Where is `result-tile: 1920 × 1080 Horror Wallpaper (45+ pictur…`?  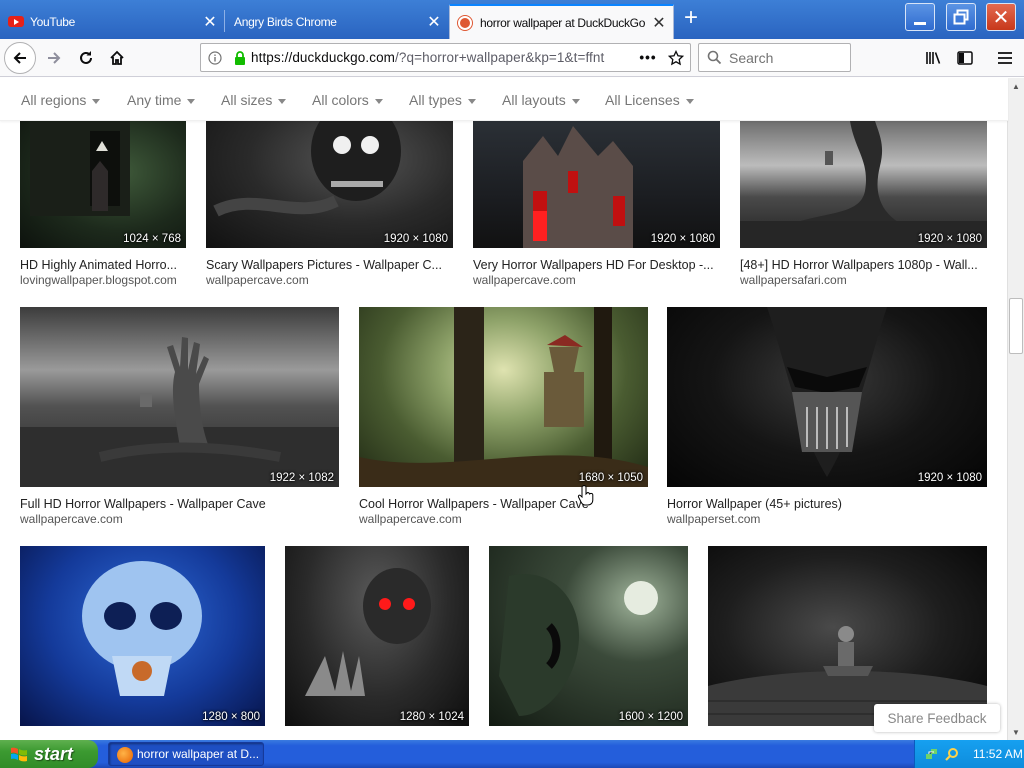
result-tile: 1920 × 1080 Horror Wallpaper (45+ pictur… is located at coordinates (827, 417).